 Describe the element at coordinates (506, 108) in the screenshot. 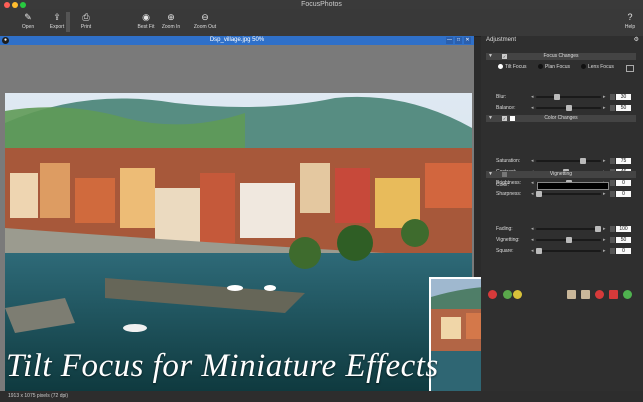

I see `slider-label: Balance:` at that location.